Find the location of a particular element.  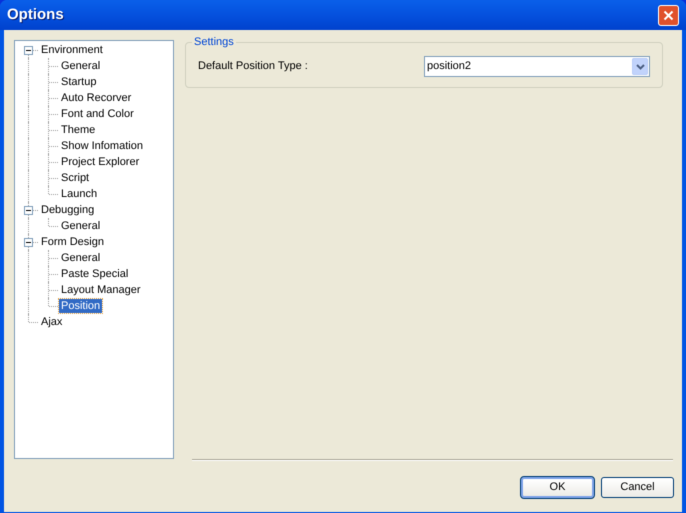

tree-item: Script is located at coordinates (75, 178).